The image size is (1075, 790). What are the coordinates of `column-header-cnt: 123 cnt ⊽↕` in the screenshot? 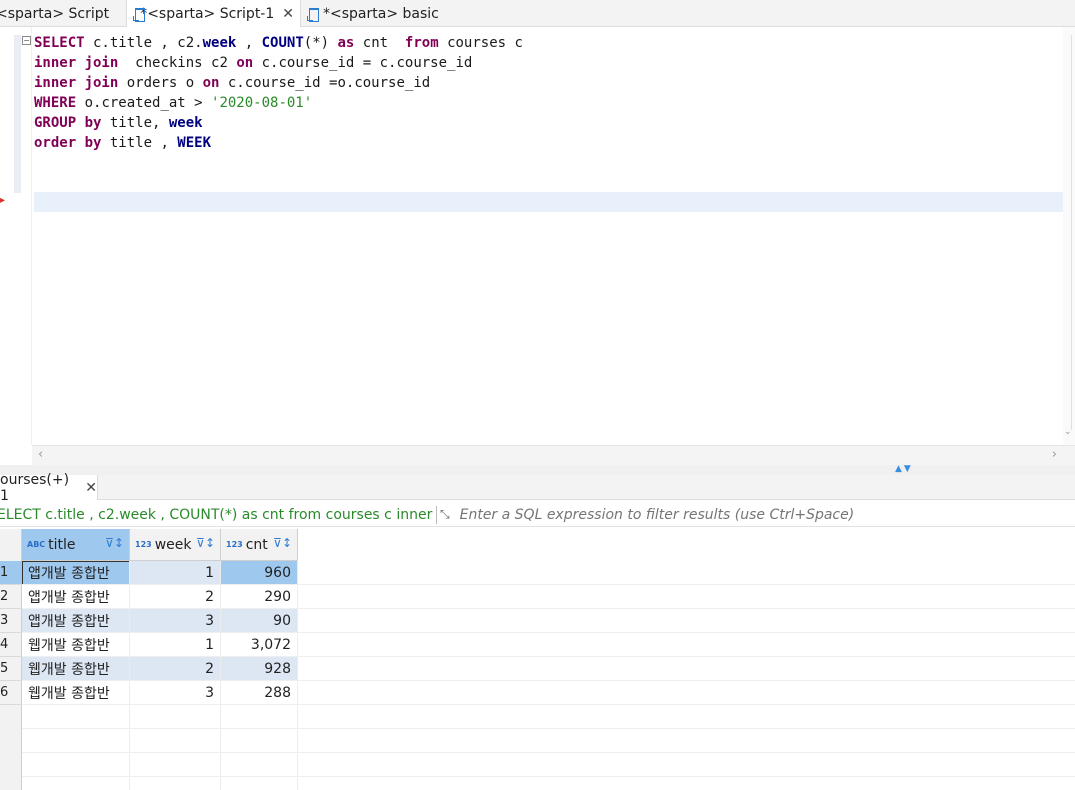 It's located at (259, 545).